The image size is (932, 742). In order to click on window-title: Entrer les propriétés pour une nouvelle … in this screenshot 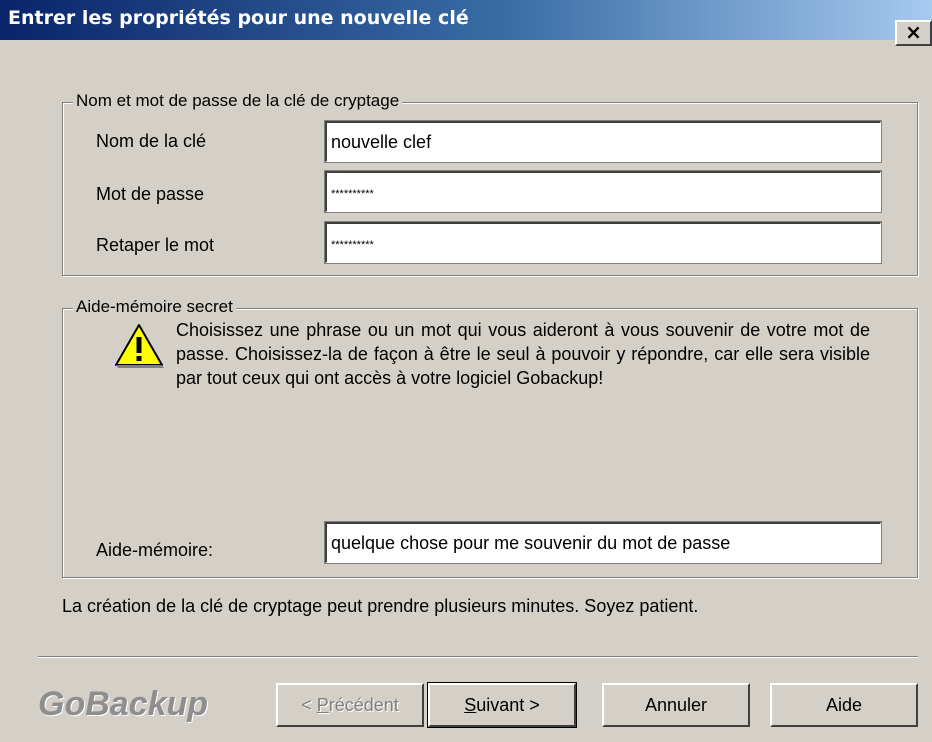, I will do `click(238, 18)`.